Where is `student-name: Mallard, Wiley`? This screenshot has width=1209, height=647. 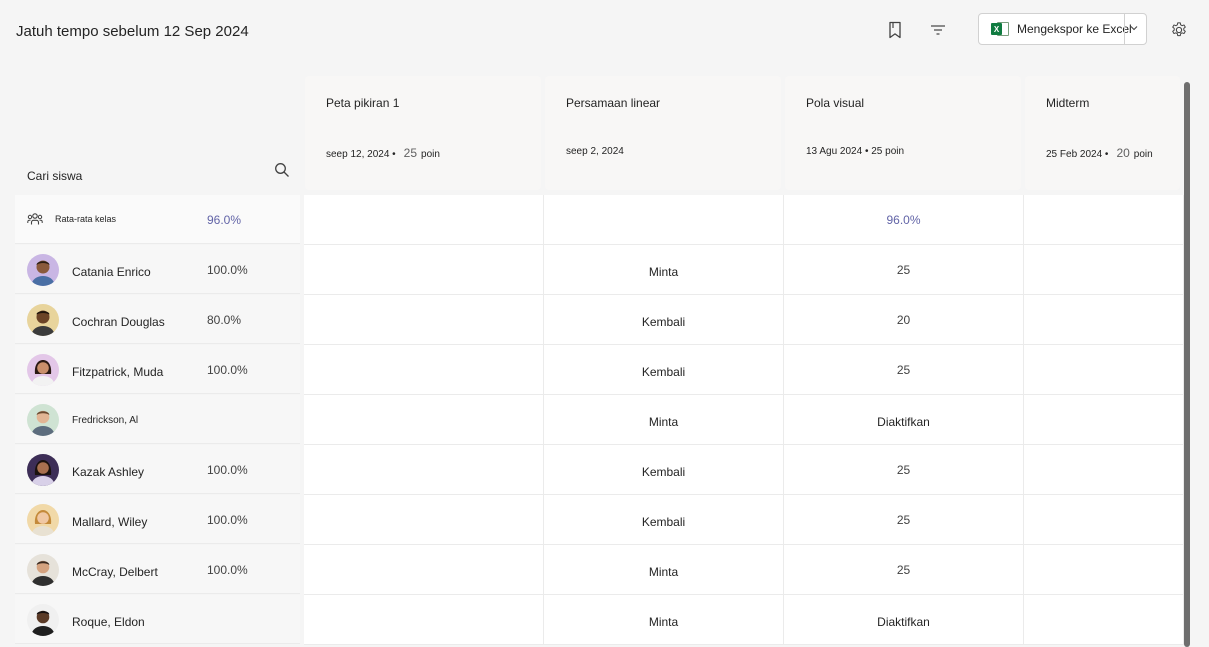 student-name: Mallard, Wiley is located at coordinates (109, 522).